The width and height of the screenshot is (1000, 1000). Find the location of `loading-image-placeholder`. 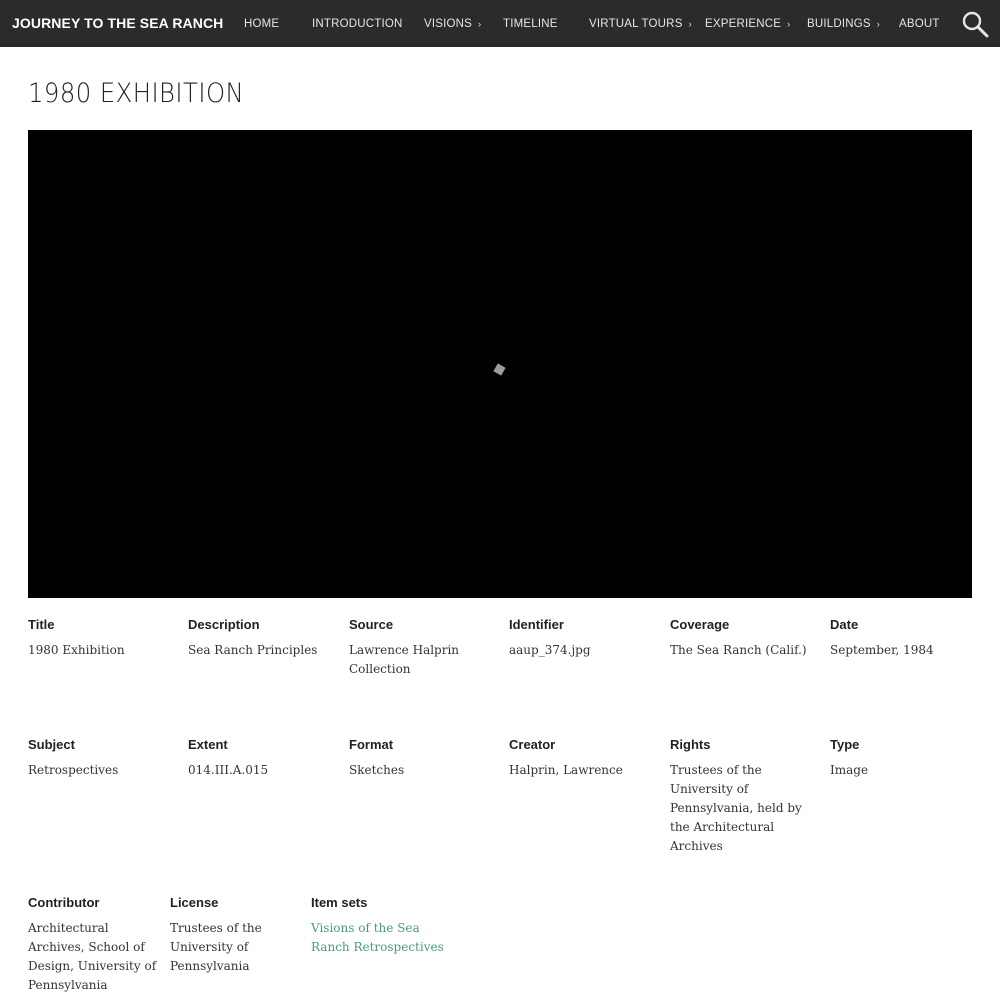

loading-image-placeholder is located at coordinates (499, 369).